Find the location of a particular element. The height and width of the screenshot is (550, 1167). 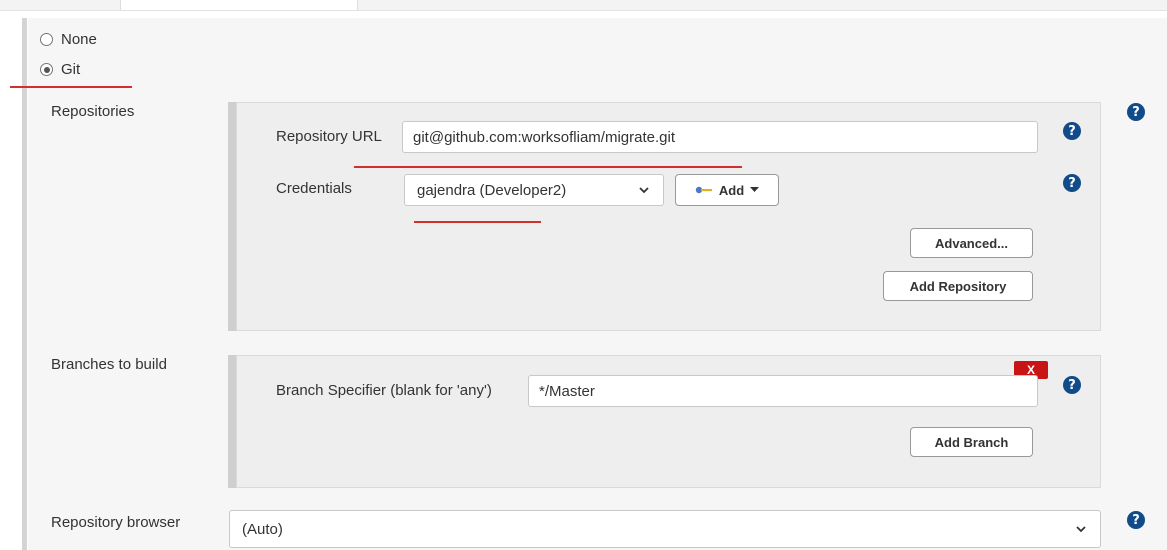

active-tab is located at coordinates (239, 5).